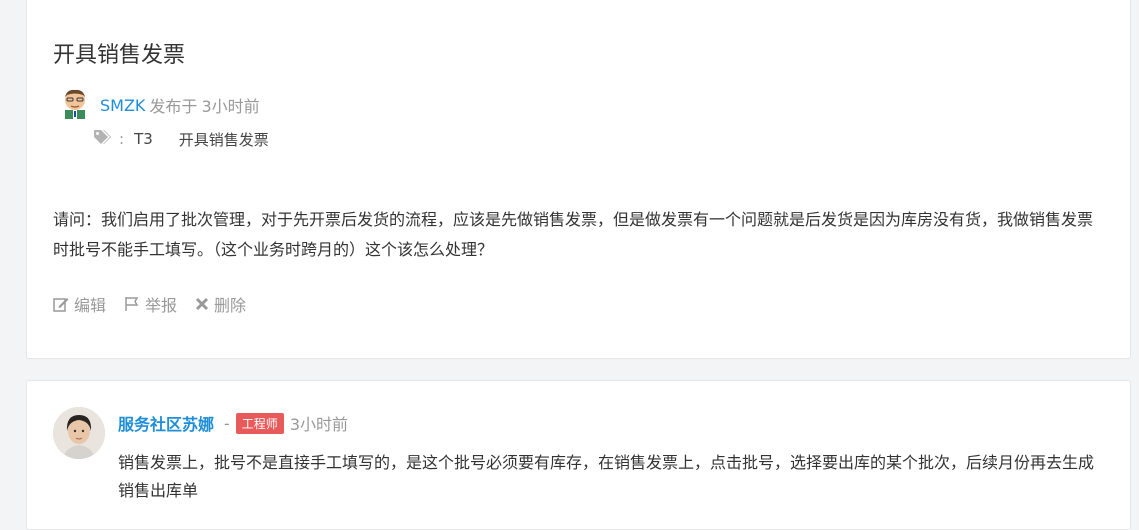  What do you see at coordinates (233, 423) in the screenshot?
I see `answer-header: 服务社区苏娜 - 工程师 3小时前` at bounding box center [233, 423].